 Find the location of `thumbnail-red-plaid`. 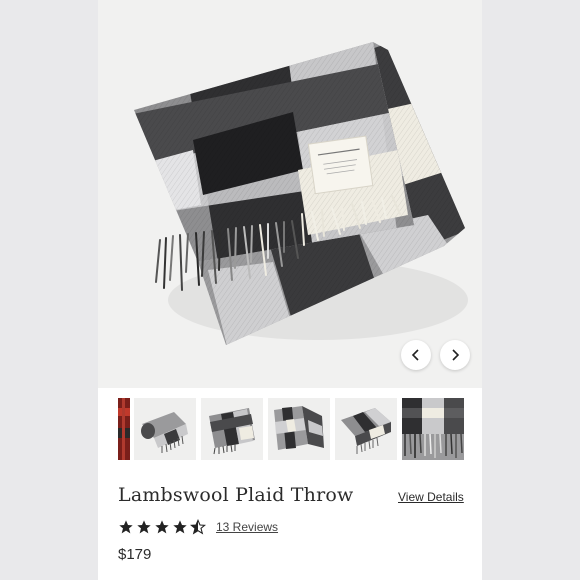

thumbnail-red-plaid is located at coordinates (124, 429).